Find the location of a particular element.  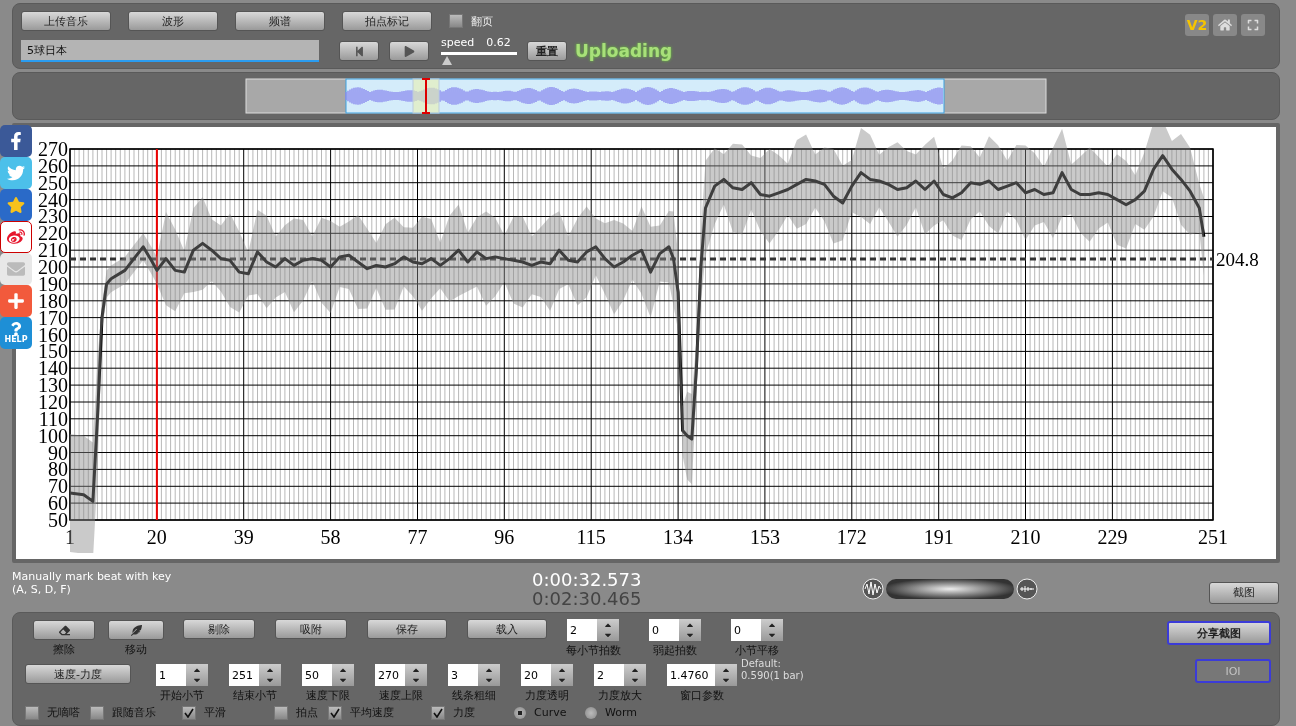

checkbox-label: 力度 is located at coordinates (464, 713).